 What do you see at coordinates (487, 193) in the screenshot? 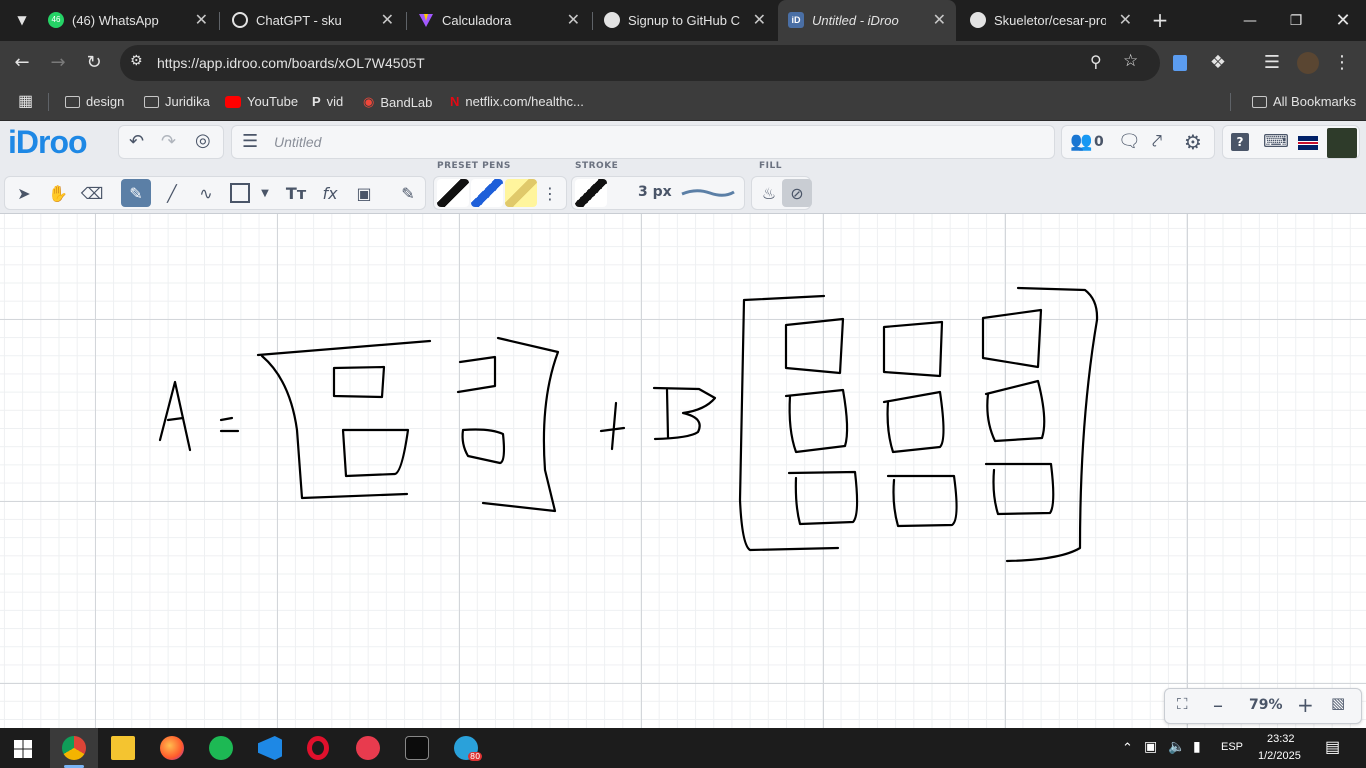
I see `blue-pen-preset-icon` at bounding box center [487, 193].